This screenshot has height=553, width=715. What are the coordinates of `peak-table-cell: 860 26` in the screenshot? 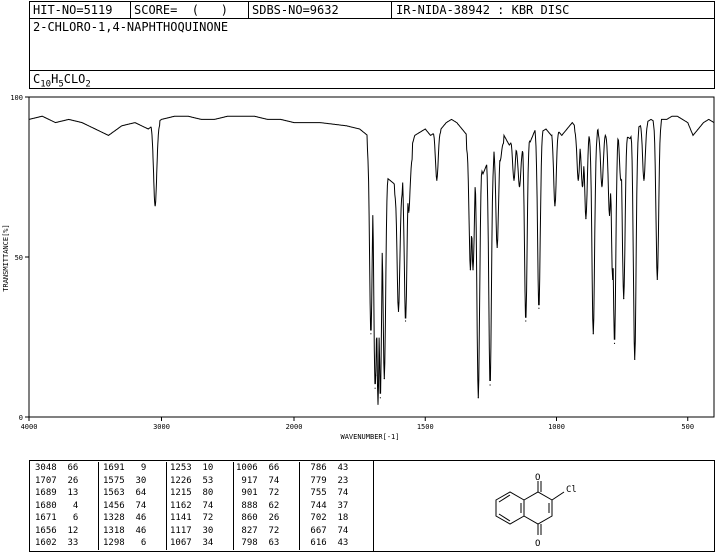 It's located at (258, 518).